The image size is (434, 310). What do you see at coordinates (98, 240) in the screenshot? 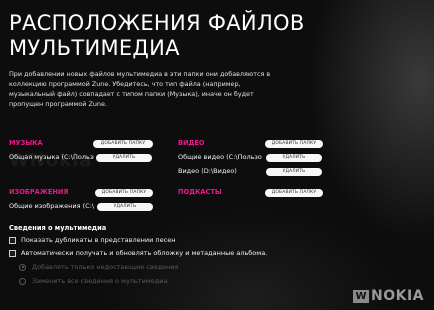
I see `show-duplicates-label: Показать дубликаты в представлении песен` at bounding box center [98, 240].